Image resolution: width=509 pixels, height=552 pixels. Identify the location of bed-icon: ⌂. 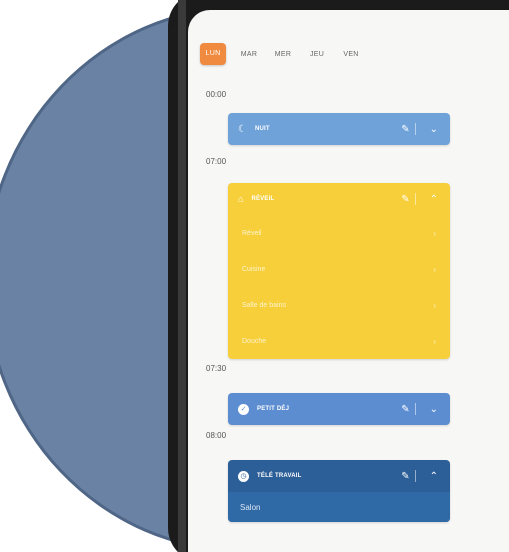
(241, 199).